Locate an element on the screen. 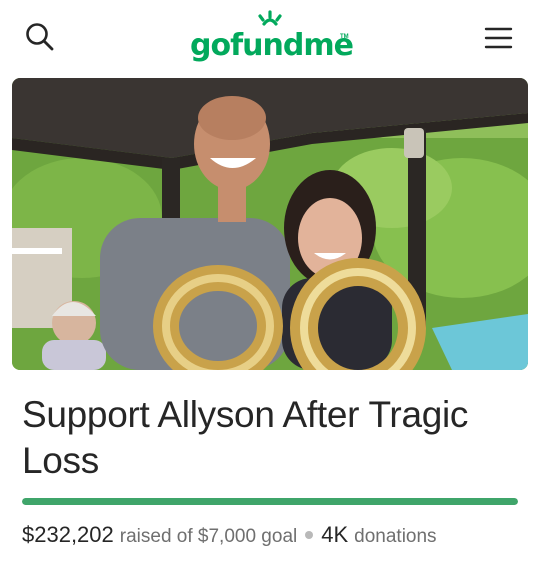 The height and width of the screenshot is (564, 540). raised-amount: $232,202 is located at coordinates (68, 534).